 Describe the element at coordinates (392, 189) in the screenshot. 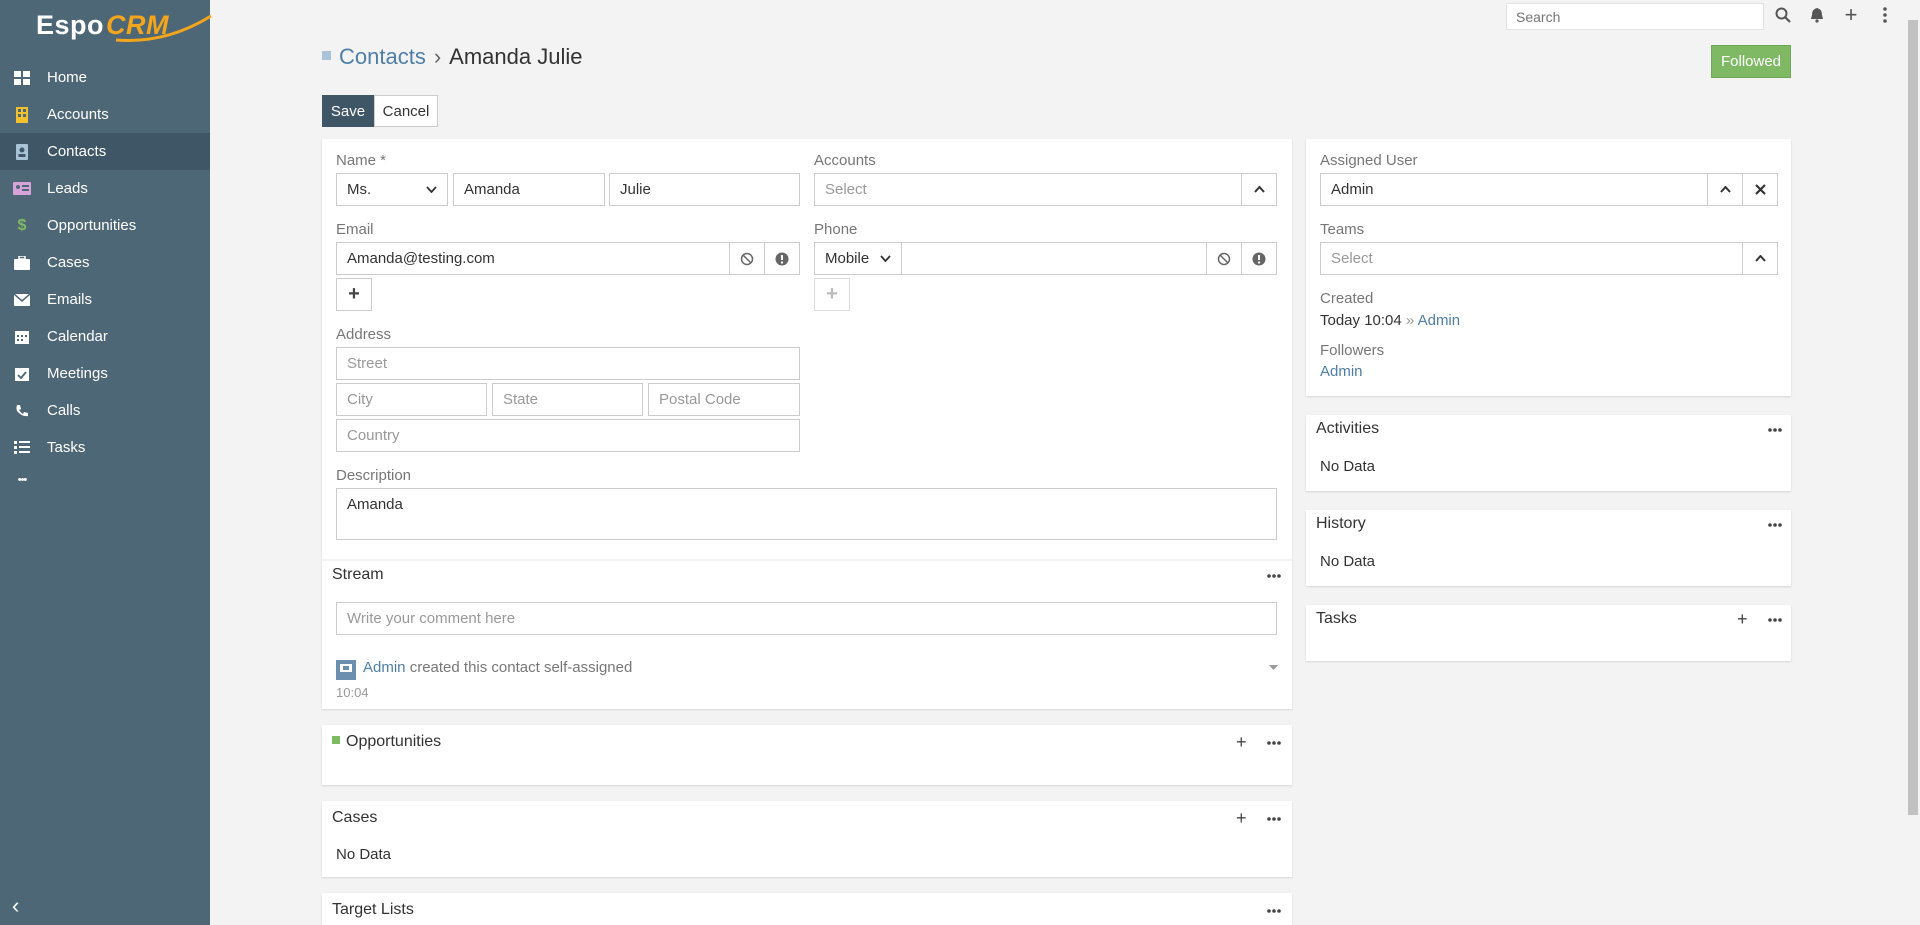

I see `salutation-select: Ms.` at that location.